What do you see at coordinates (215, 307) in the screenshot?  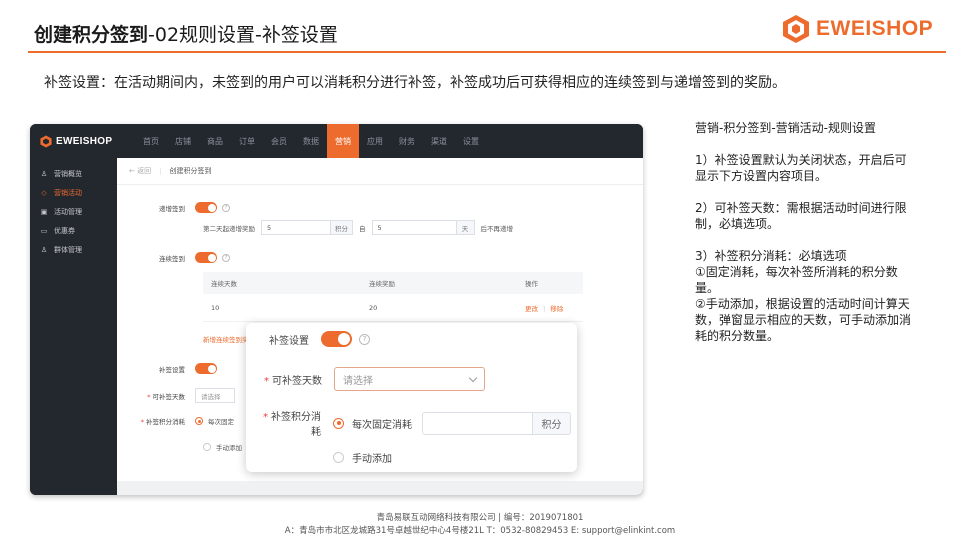 I see `row-days: 10` at bounding box center [215, 307].